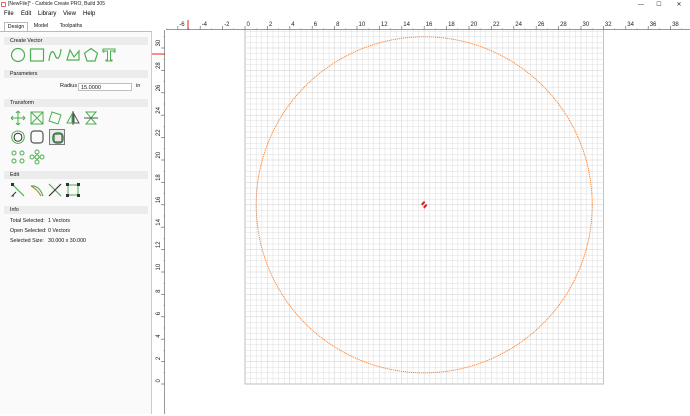 This screenshot has width=690, height=416. I want to click on text-tool-button, so click(109, 55).